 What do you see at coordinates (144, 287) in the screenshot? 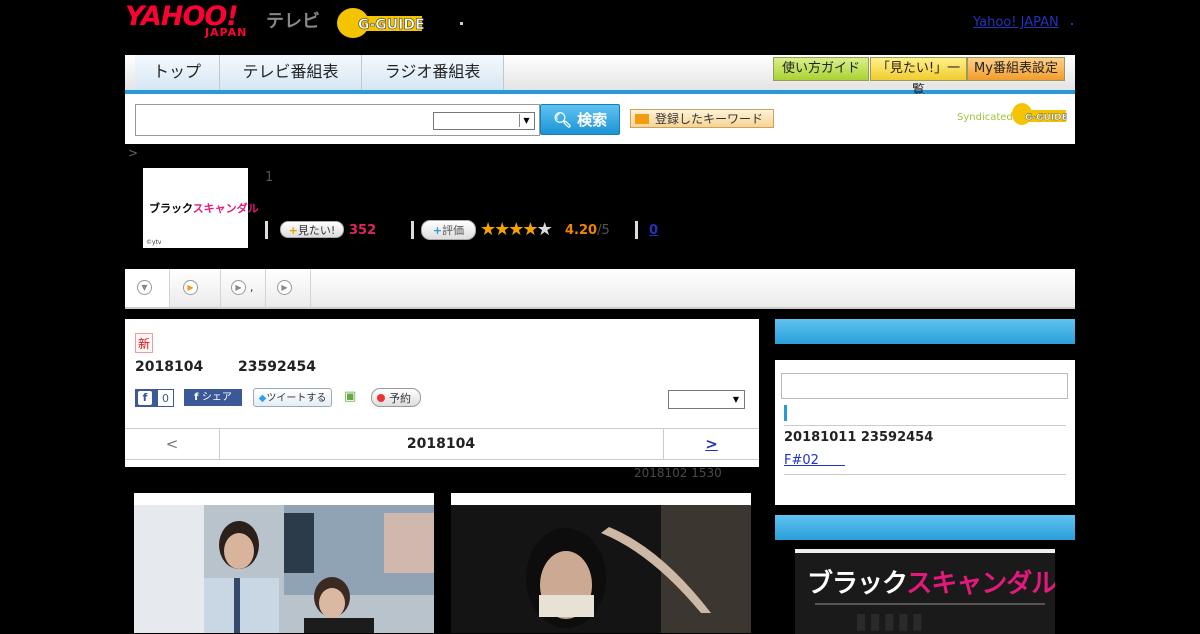
I see `chevron-down-circle-icon: ▼` at bounding box center [144, 287].